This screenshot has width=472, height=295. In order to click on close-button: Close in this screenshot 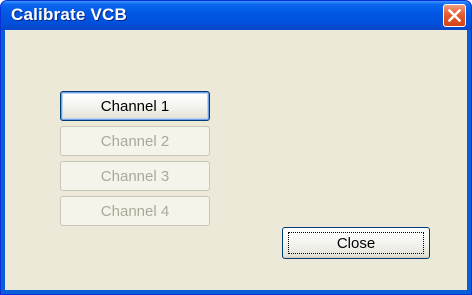, I will do `click(356, 243)`.